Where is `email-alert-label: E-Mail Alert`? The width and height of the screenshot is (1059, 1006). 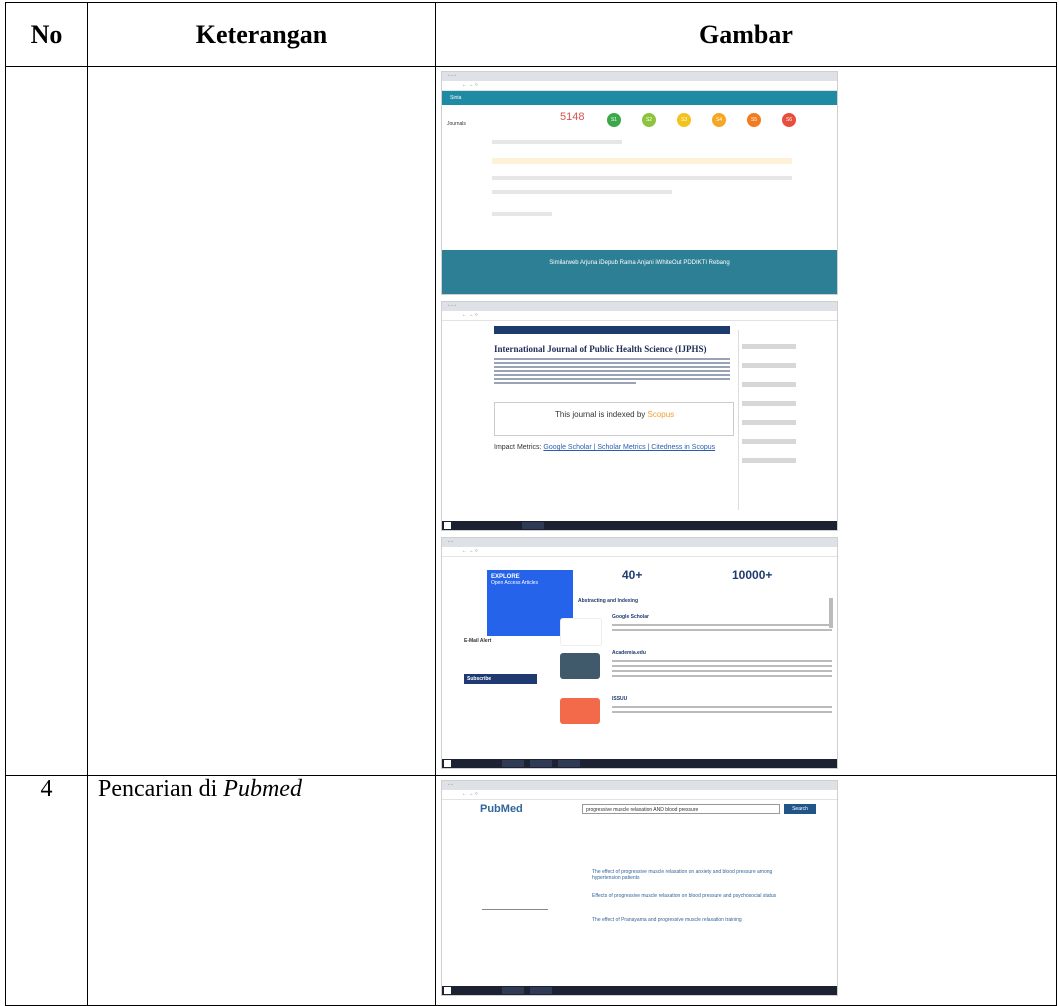
email-alert-label: E-Mail Alert is located at coordinates (478, 641).